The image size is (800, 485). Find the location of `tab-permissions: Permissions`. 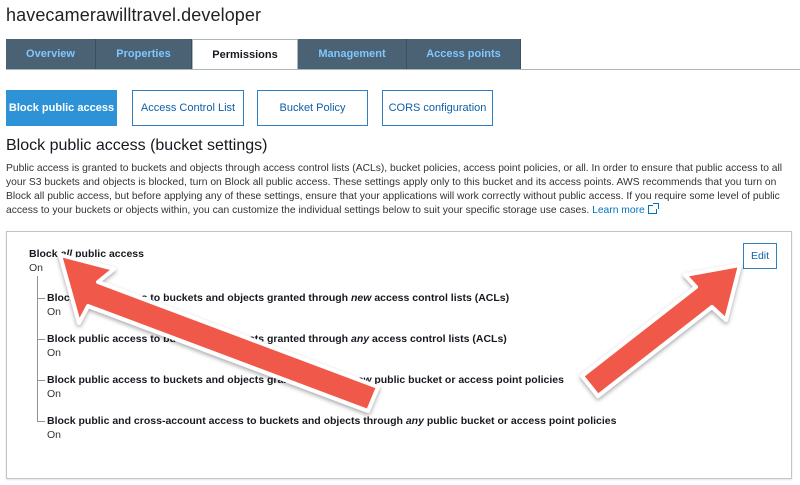

tab-permissions: Permissions is located at coordinates (245, 54).